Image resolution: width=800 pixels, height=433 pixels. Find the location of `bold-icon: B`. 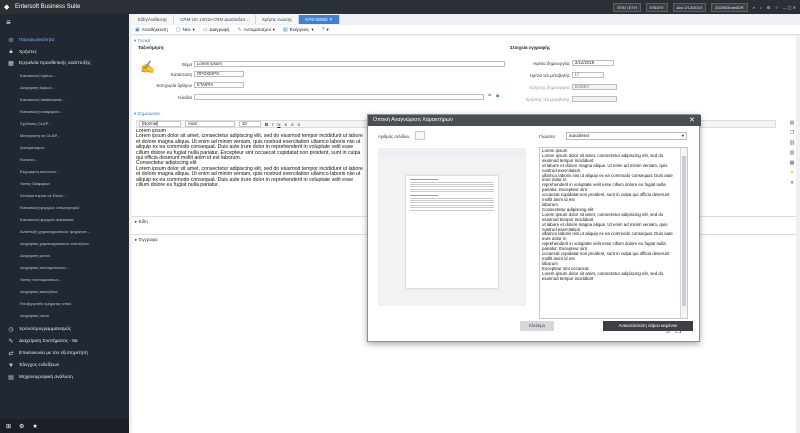

bold-icon: B is located at coordinates (266, 124).